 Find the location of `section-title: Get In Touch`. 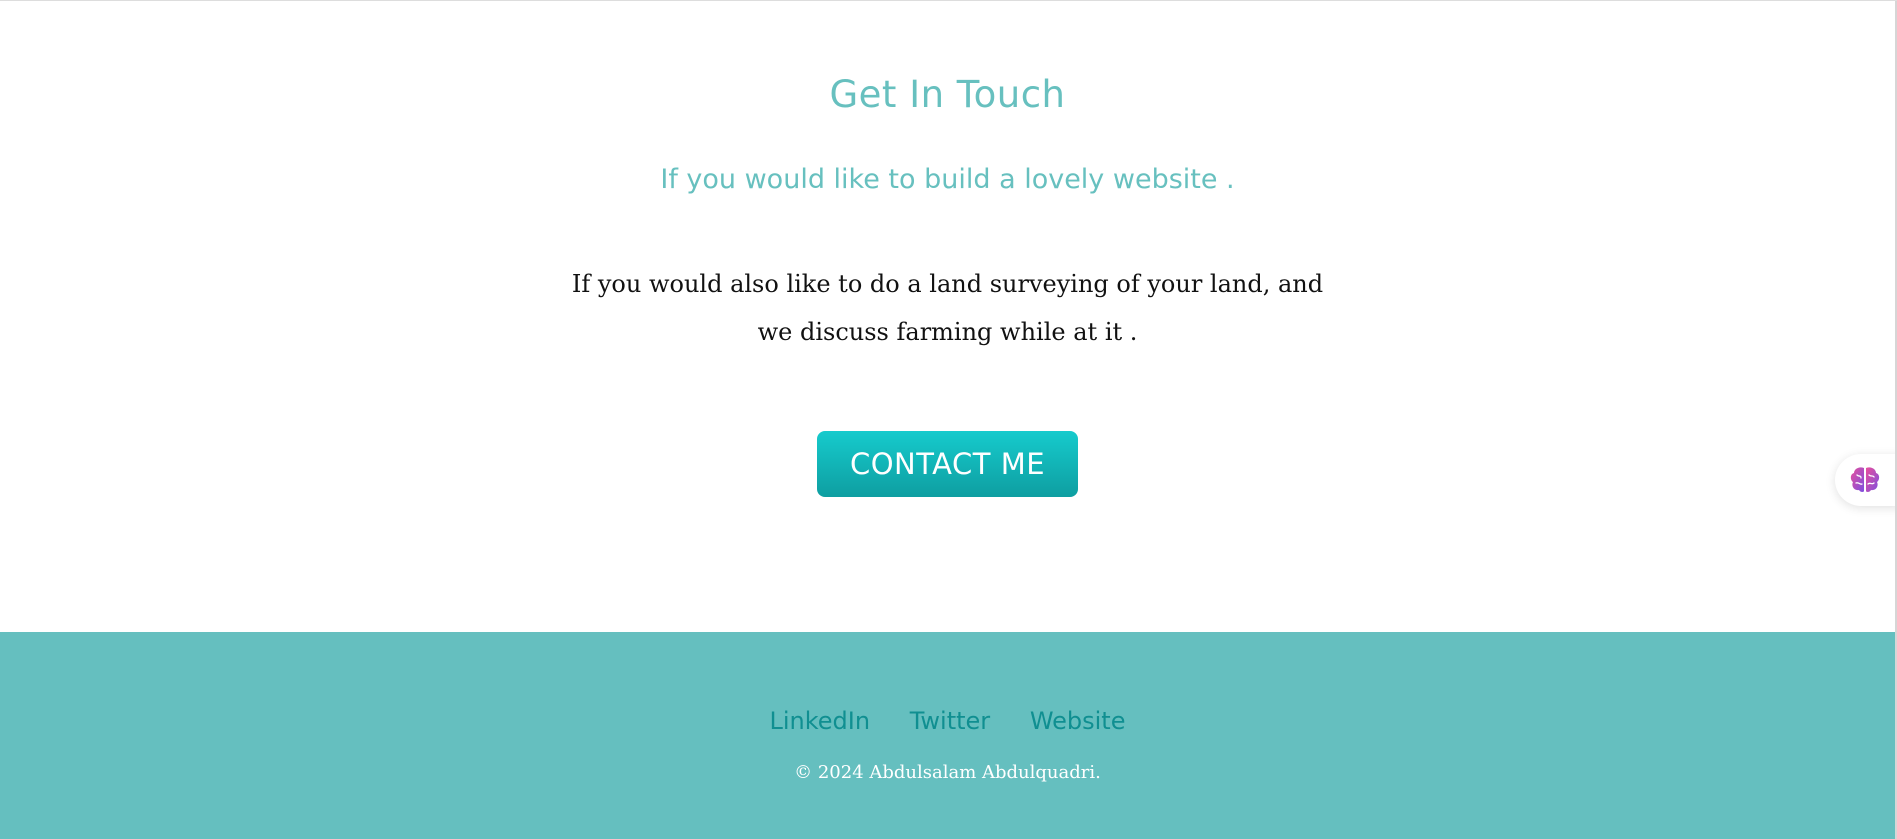

section-title: Get In Touch is located at coordinates (947, 94).